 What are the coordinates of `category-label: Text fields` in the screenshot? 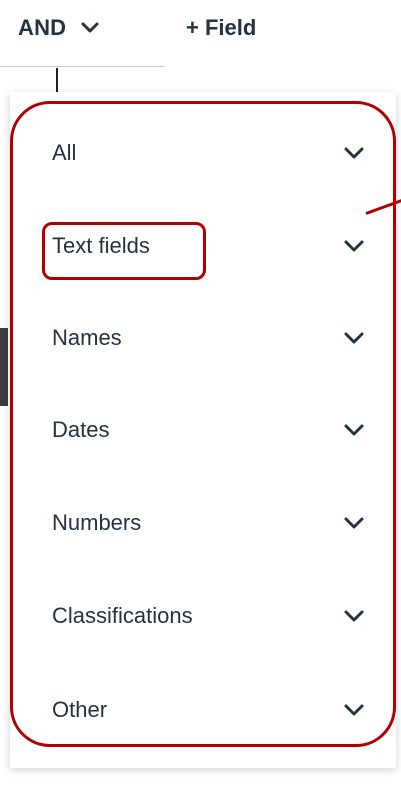 It's located at (101, 245).